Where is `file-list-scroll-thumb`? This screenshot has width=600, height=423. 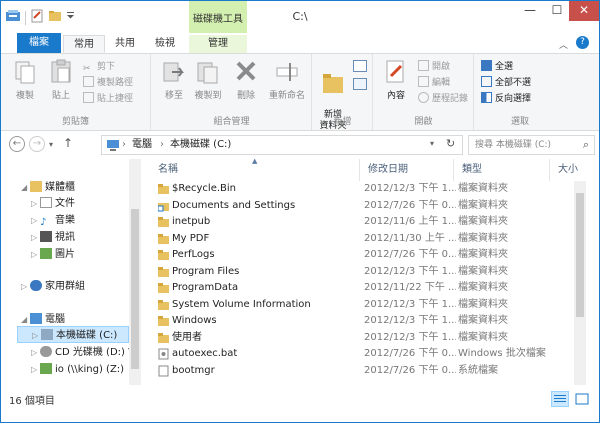
file-list-scroll-thumb is located at coordinates (580, 255).